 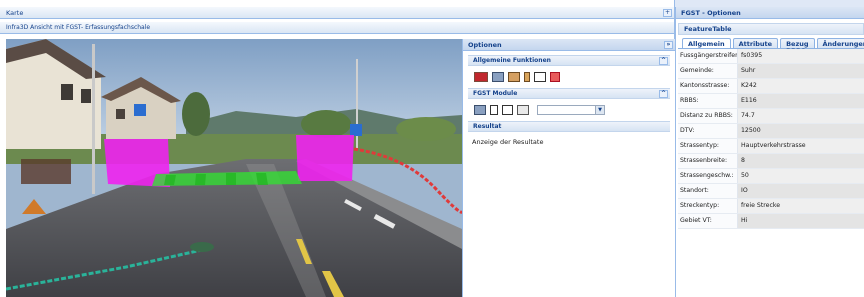 What do you see at coordinates (507, 110) in the screenshot?
I see `line-tool-icon` at bounding box center [507, 110].